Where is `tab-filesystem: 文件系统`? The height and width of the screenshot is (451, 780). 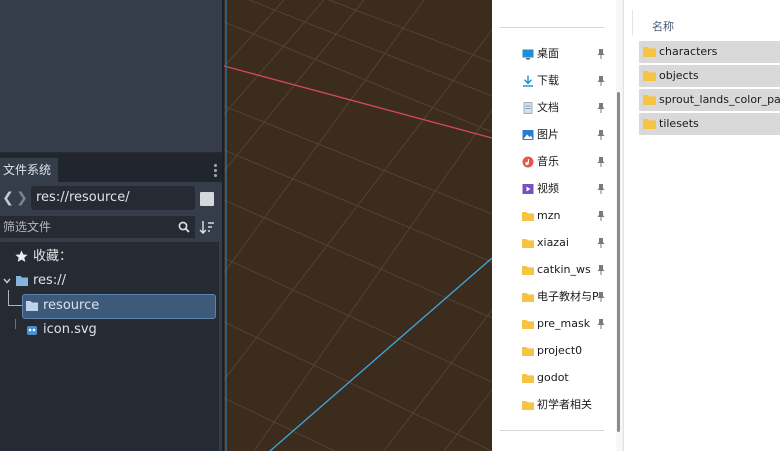 tab-filesystem: 文件系统 is located at coordinates (29, 170).